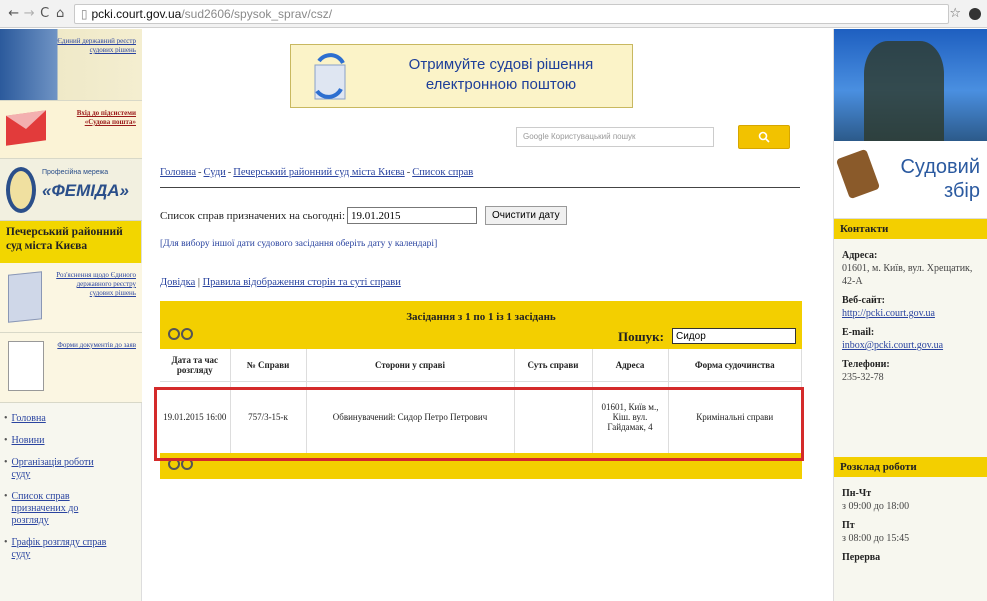 The height and width of the screenshot is (601, 987). I want to click on column-header-parties: Сторони у справі, so click(410, 365).